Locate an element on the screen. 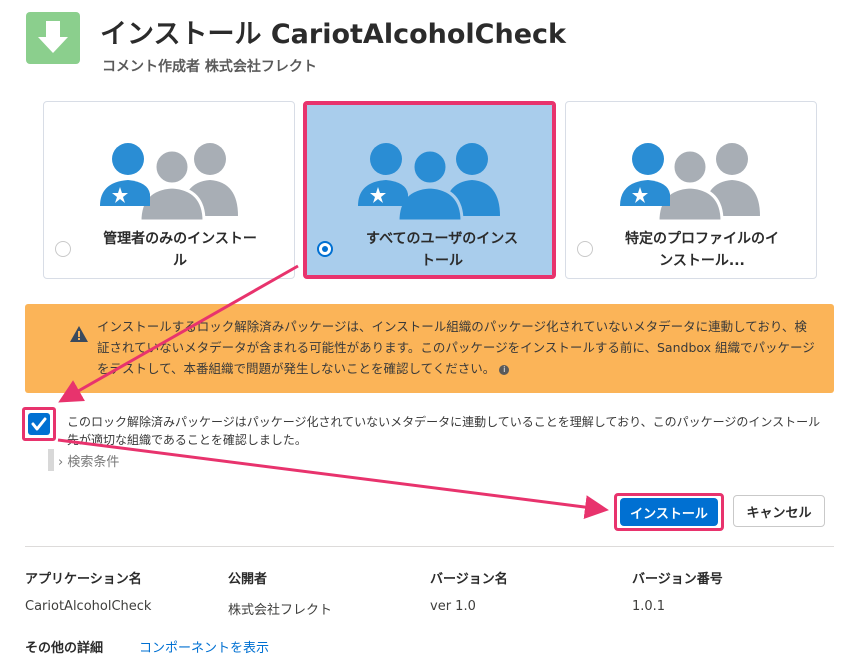  page-title: インストール CariotAlcoholCheck is located at coordinates (333, 34).